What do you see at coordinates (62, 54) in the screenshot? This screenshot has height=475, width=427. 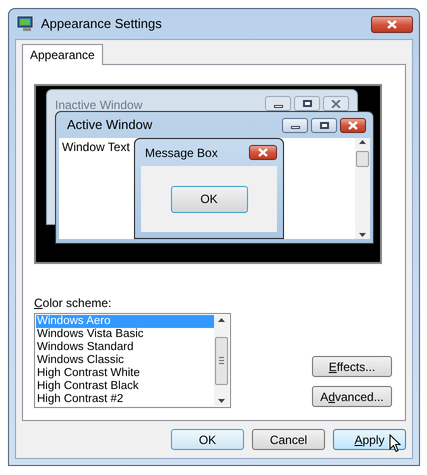 I see `tab: Appearance` at bounding box center [62, 54].